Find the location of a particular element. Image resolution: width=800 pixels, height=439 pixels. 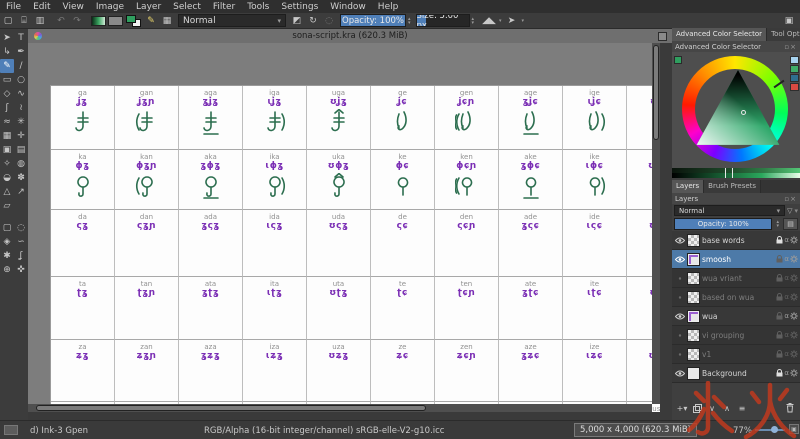

workspace-chooser-icon: ▣ is located at coordinates (789, 20).